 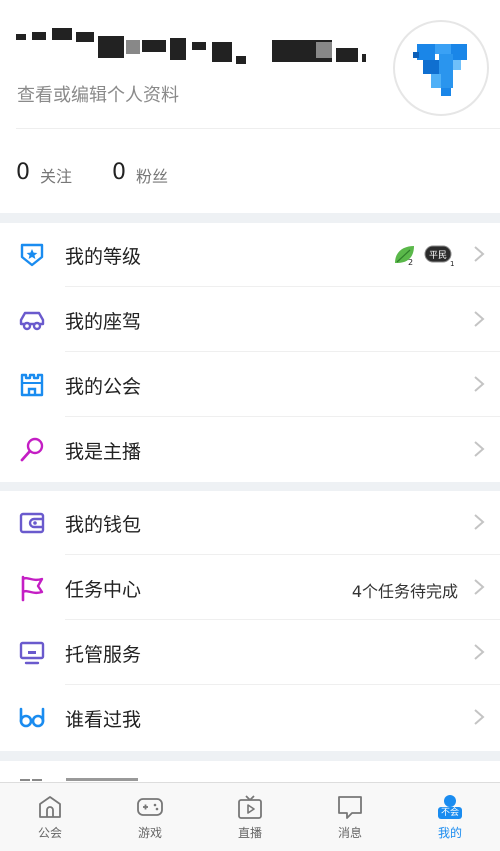 I want to click on level-pill-badge: 平民 1, so click(x=439, y=256).